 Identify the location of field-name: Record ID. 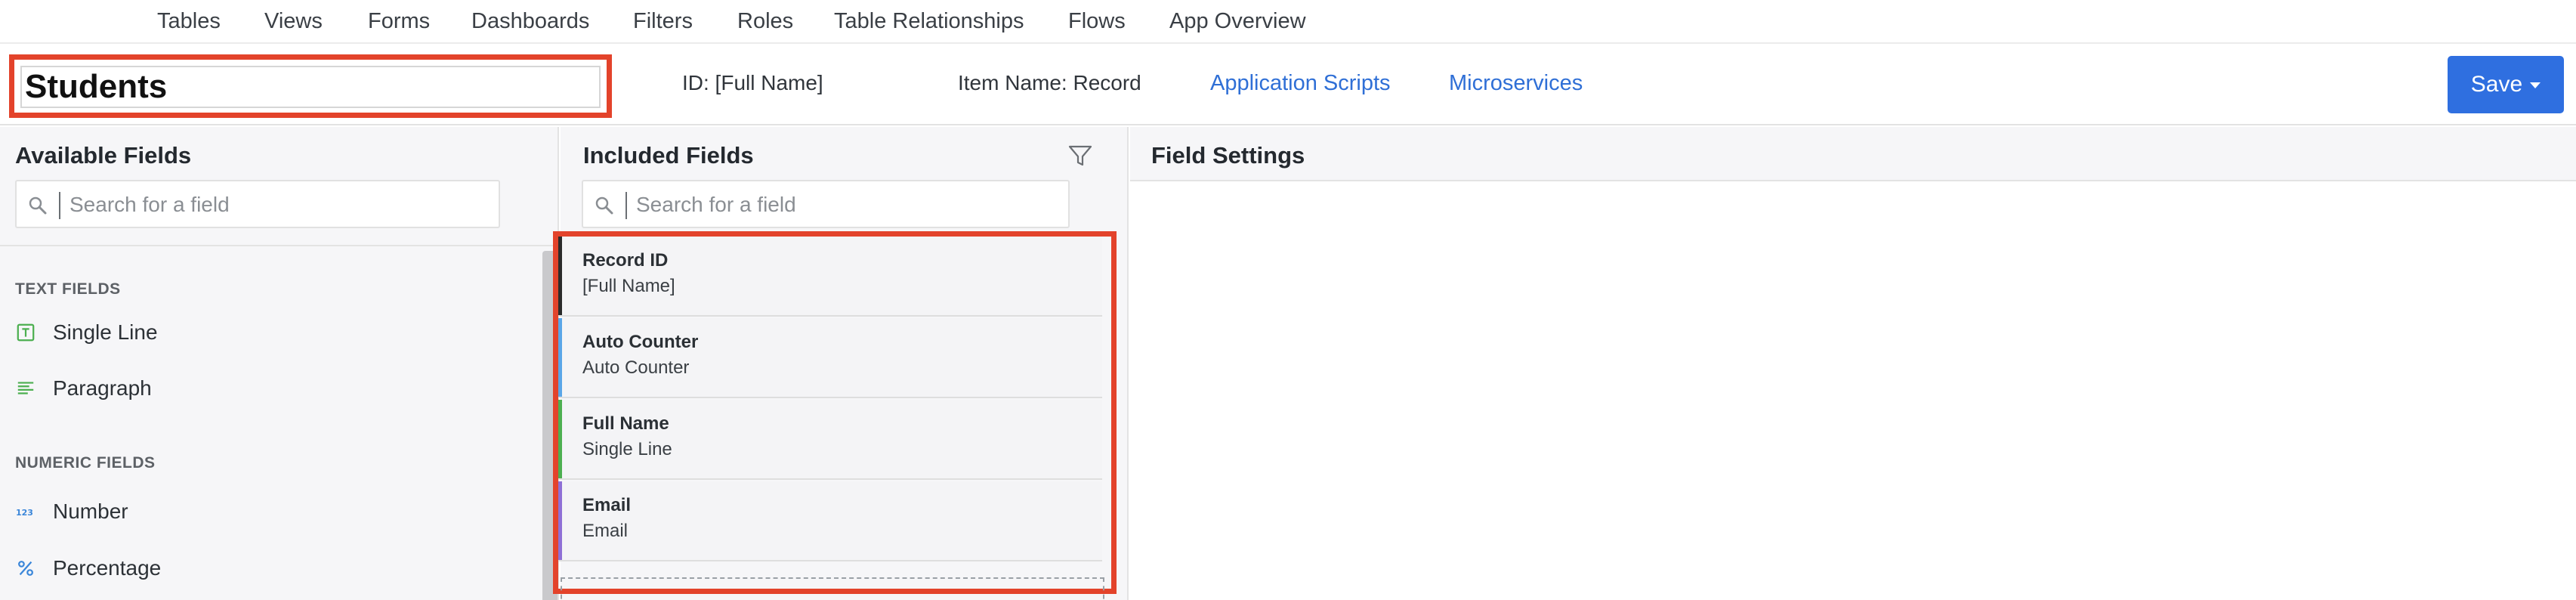
(625, 260).